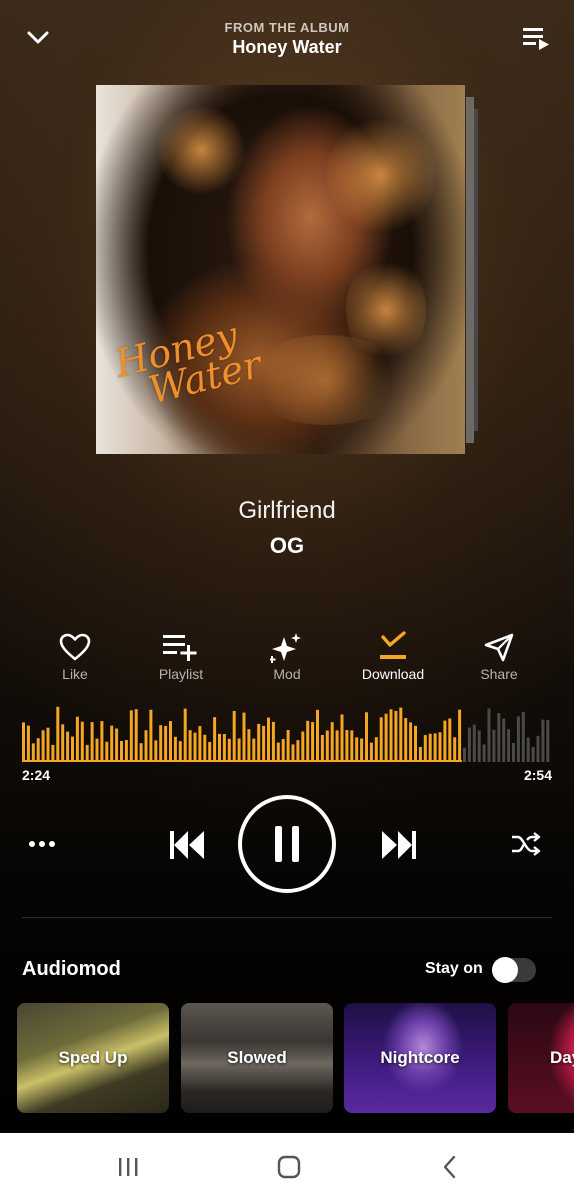  Describe the element at coordinates (526, 844) in the screenshot. I see `shuffle-button` at that location.